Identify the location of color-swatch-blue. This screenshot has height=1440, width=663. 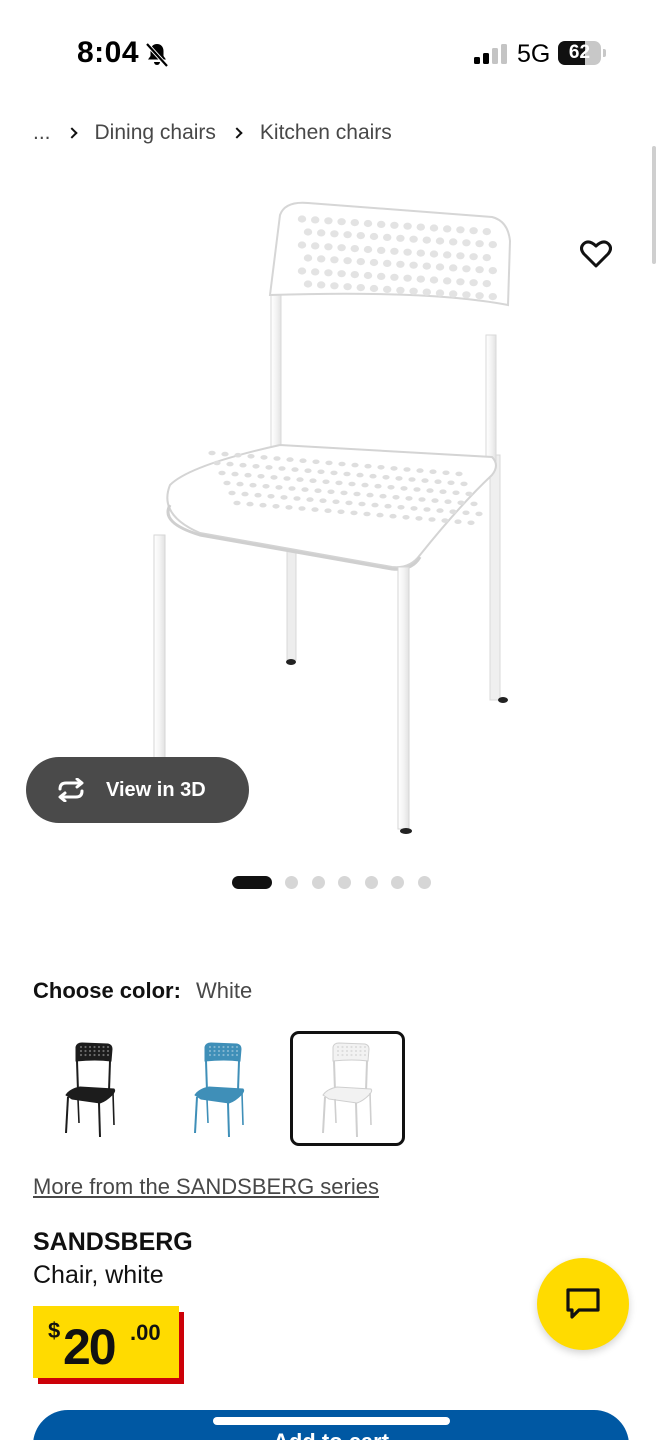
(219, 1088).